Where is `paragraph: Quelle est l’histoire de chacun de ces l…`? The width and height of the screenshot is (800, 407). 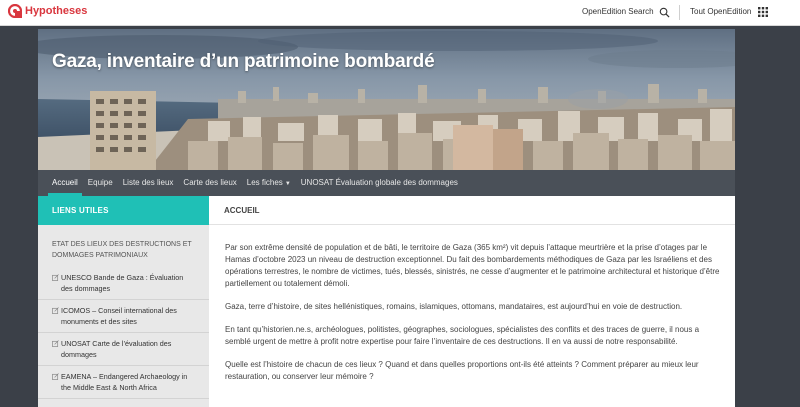
paragraph: Quelle est l’histoire de chacun de ces l… is located at coordinates (462, 370).